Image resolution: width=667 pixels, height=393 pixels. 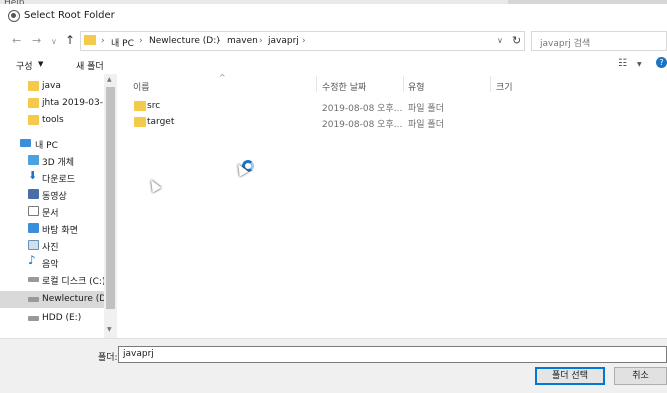 I want to click on document-icon, so click(x=33, y=211).